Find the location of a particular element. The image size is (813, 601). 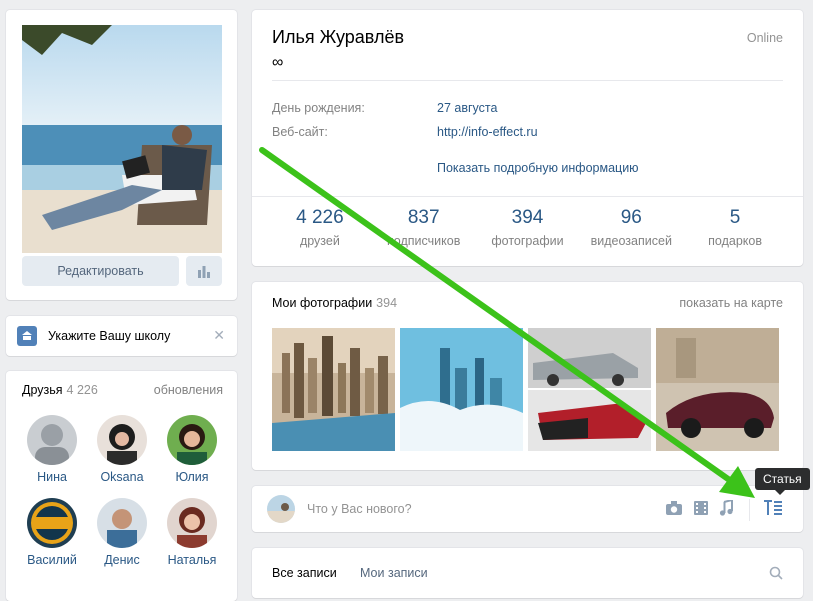

friend-item: Oksana is located at coordinates (122, 449).